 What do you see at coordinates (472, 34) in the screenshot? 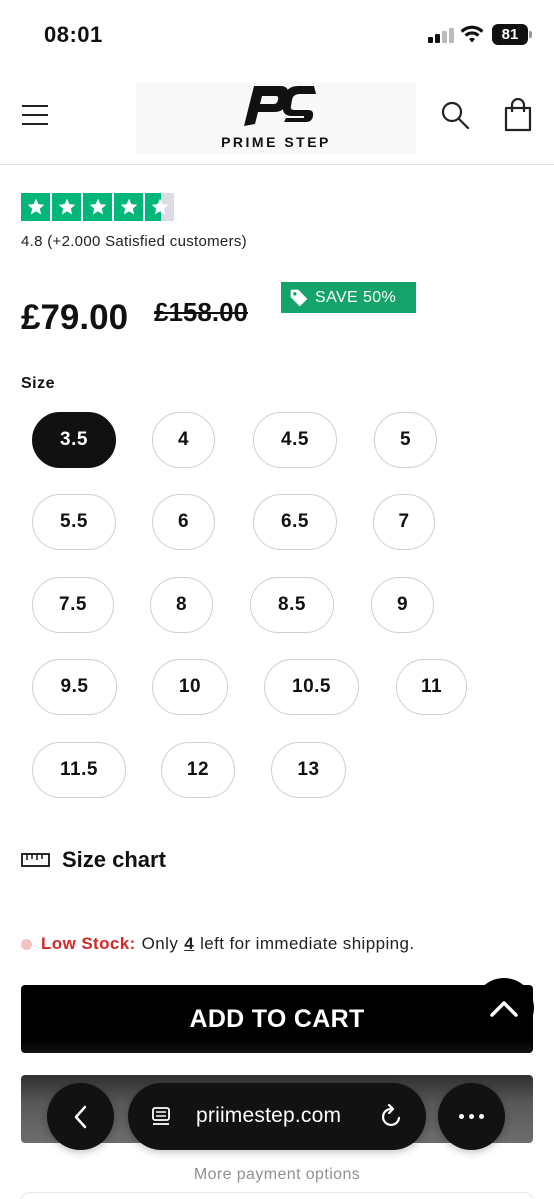
I see `wifi-icon` at bounding box center [472, 34].